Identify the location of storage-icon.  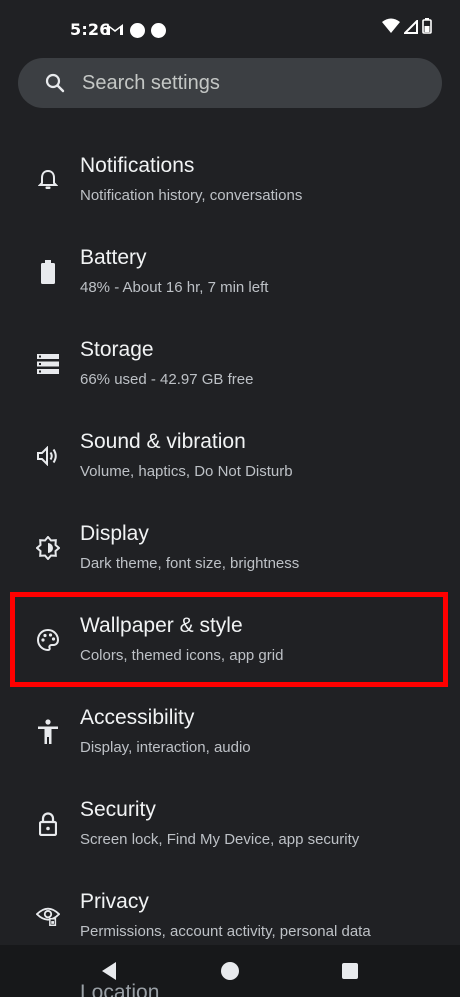
(48, 364).